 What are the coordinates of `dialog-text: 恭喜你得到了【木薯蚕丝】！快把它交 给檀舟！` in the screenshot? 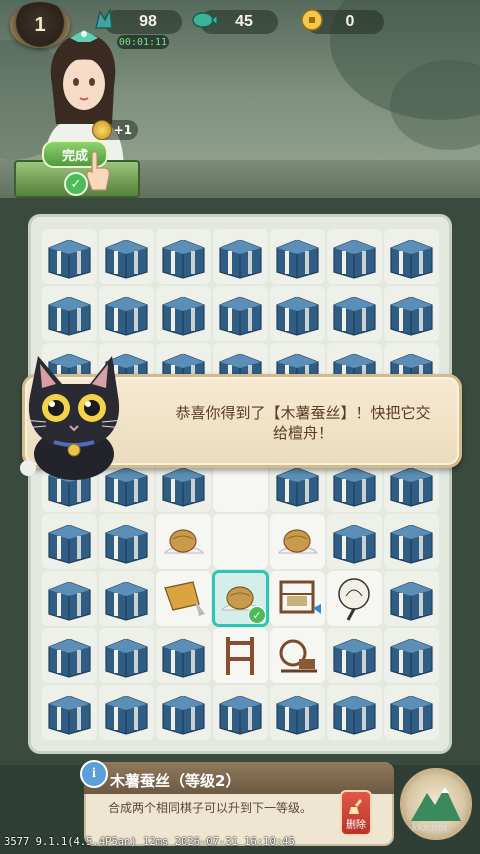 It's located at (303, 423).